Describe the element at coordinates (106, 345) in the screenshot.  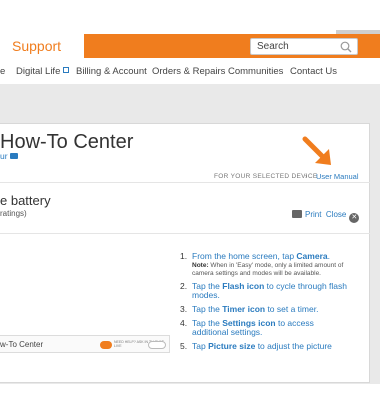
I see `chat-badge-icon` at that location.